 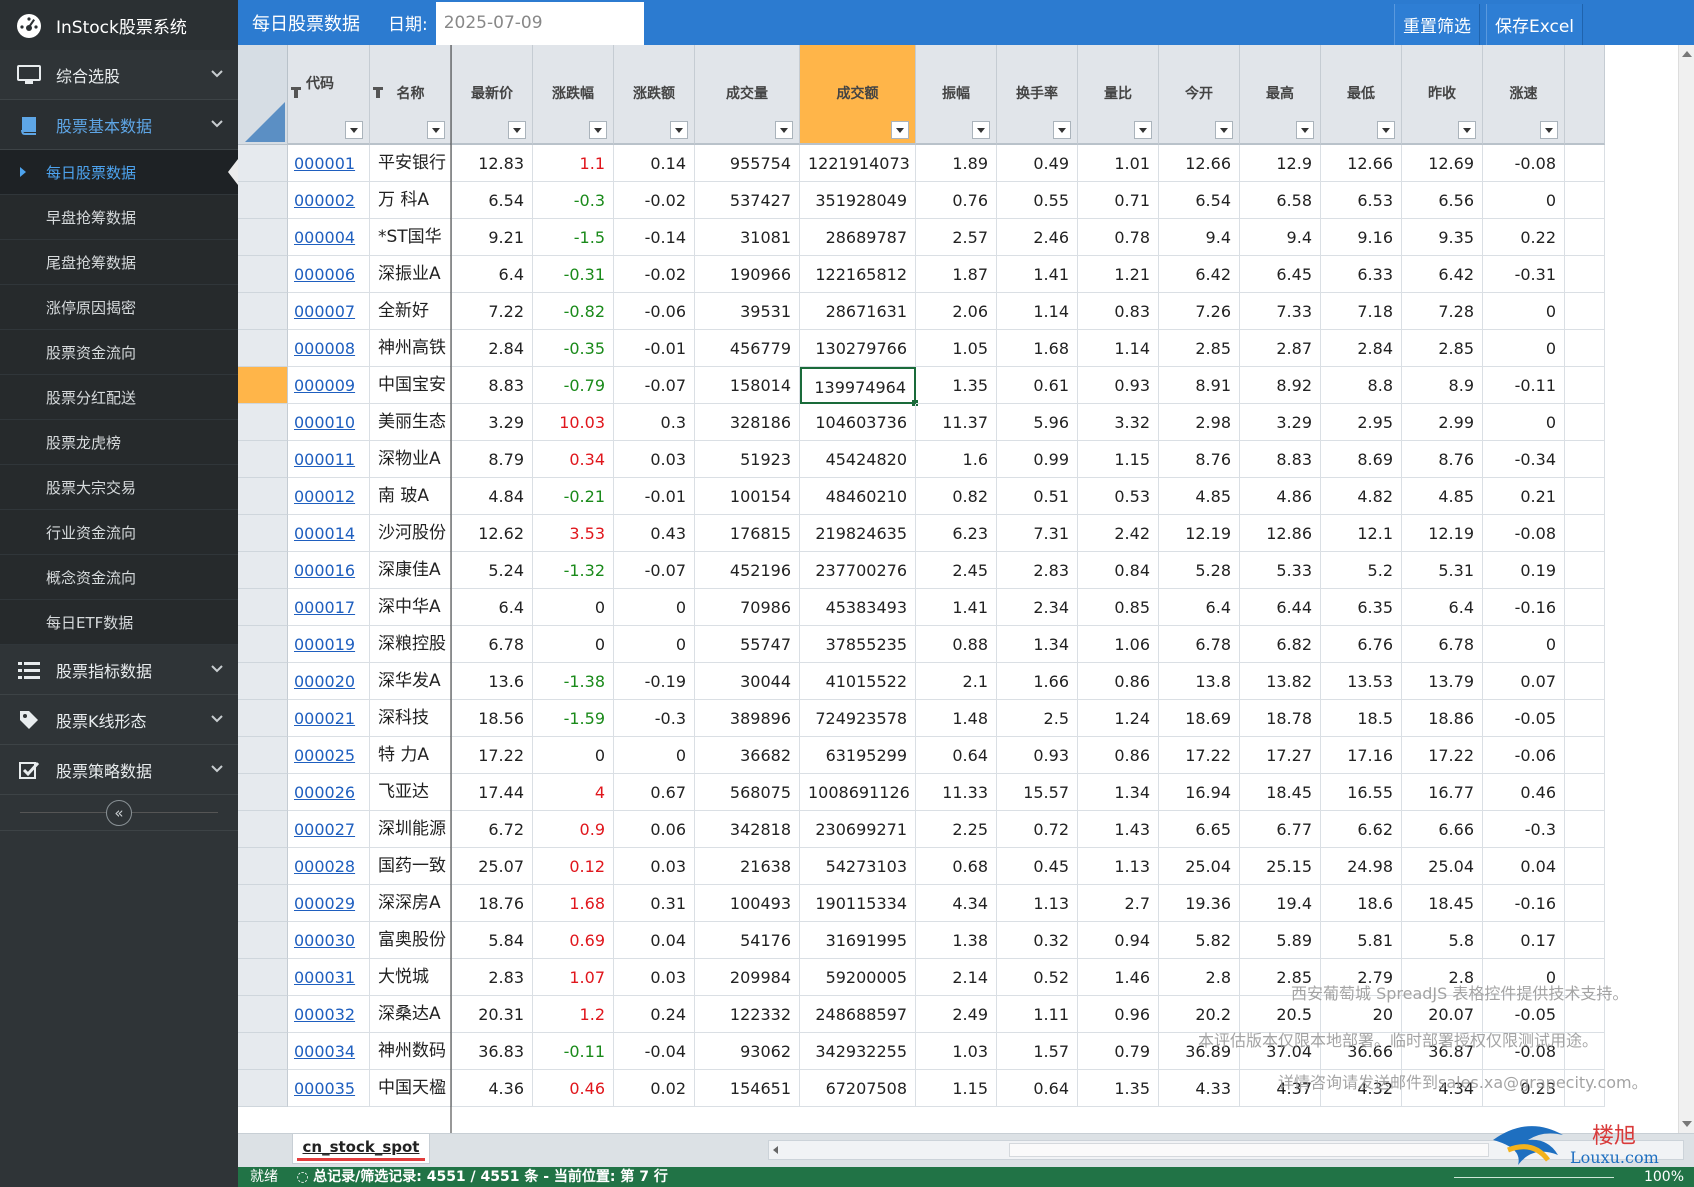 What do you see at coordinates (411, 940) in the screenshot?
I see `table-cell: 富奥股份` at bounding box center [411, 940].